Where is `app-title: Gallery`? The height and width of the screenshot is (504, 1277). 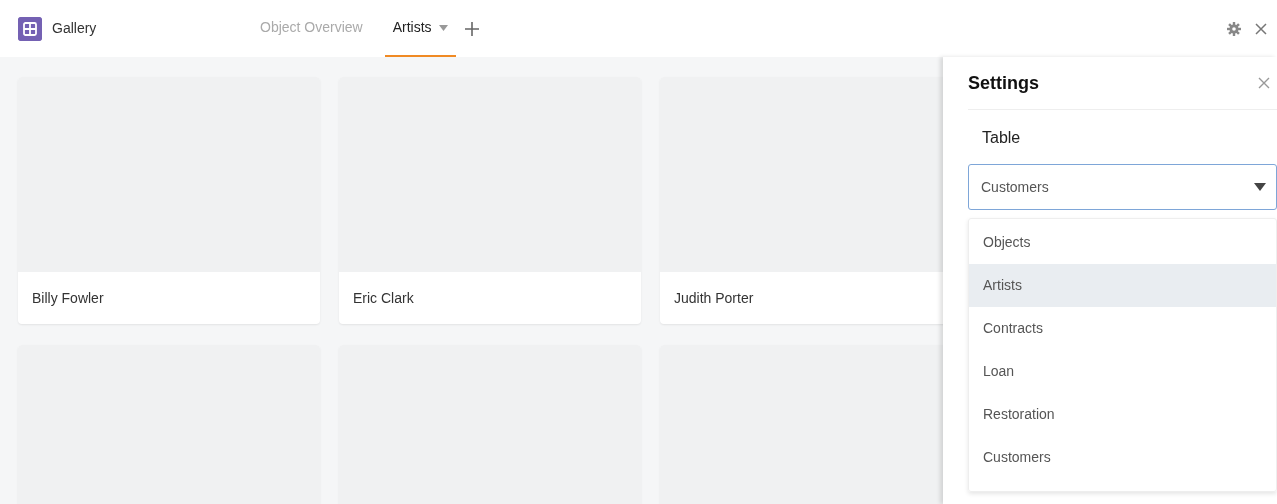
app-title: Gallery is located at coordinates (75, 28).